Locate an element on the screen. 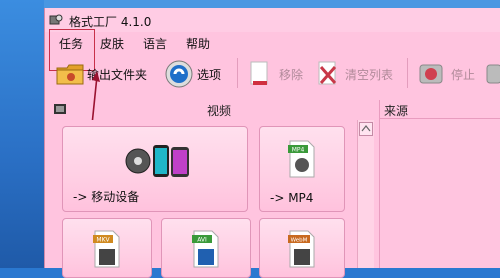 The width and height of the screenshot is (500, 278). options-label: 选项 is located at coordinates (209, 74).